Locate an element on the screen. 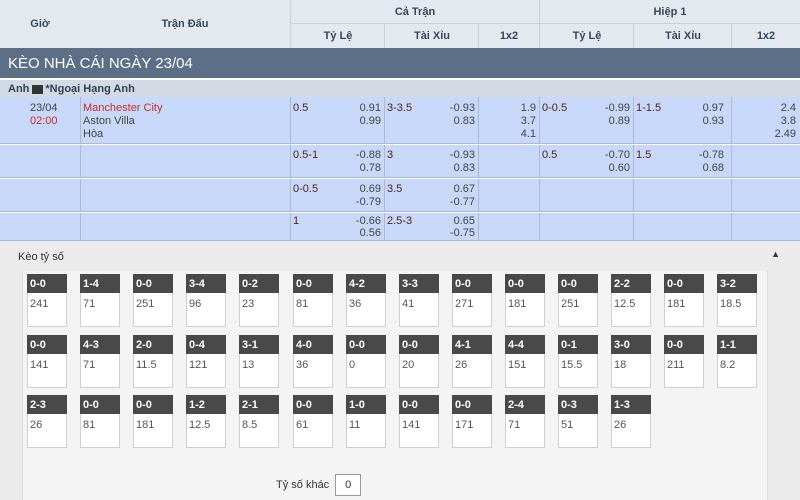  score-cell: 2-3 26 is located at coordinates (47, 421).